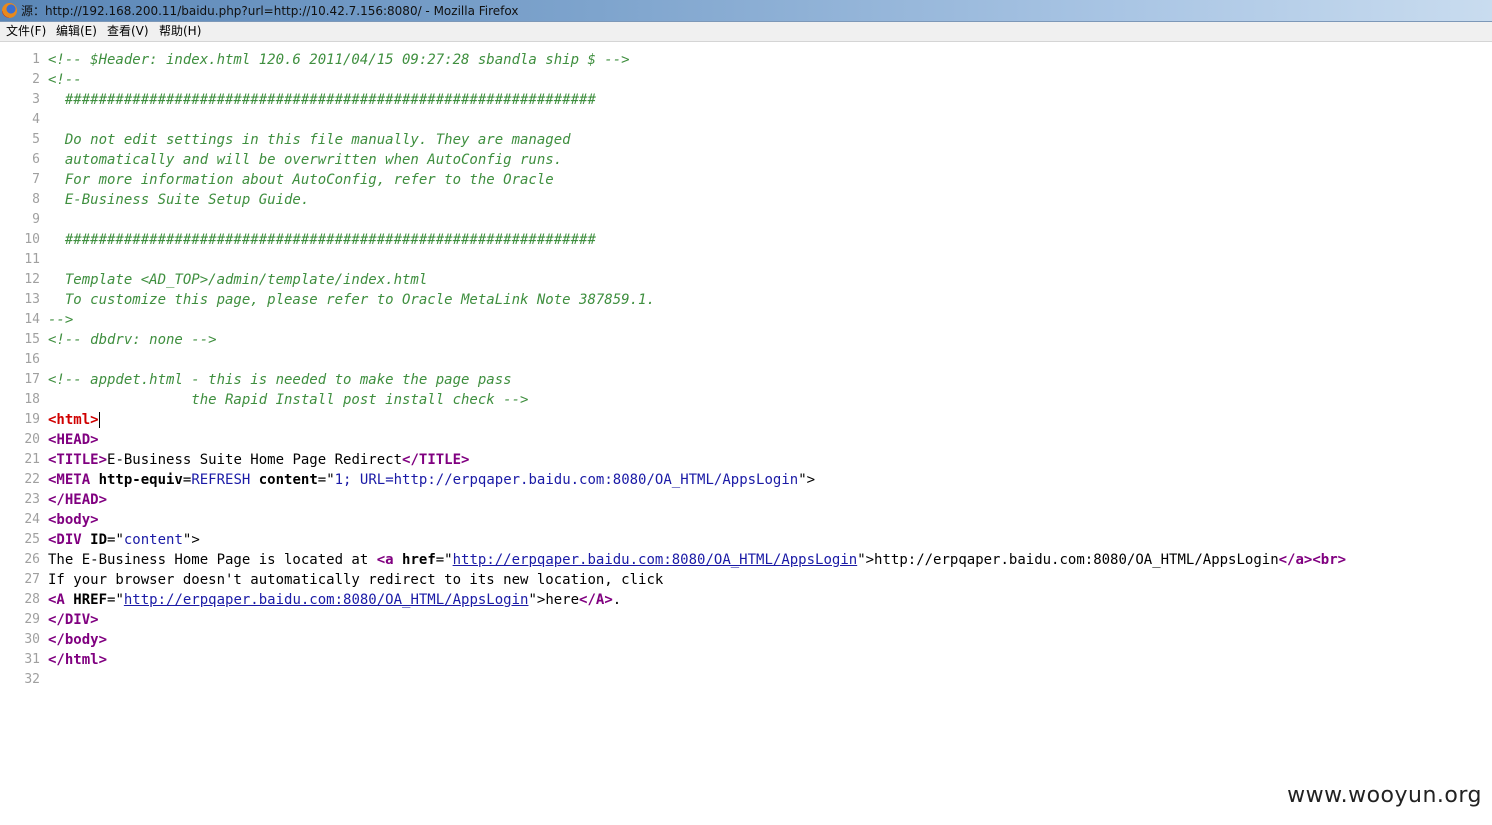  I want to click on code-token: </A>, so click(596, 600).